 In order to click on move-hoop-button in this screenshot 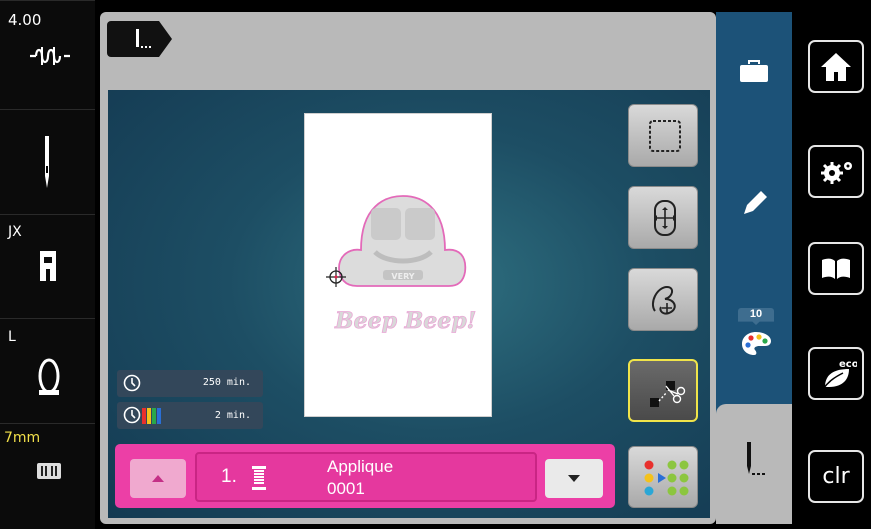, I will do `click(663, 217)`.